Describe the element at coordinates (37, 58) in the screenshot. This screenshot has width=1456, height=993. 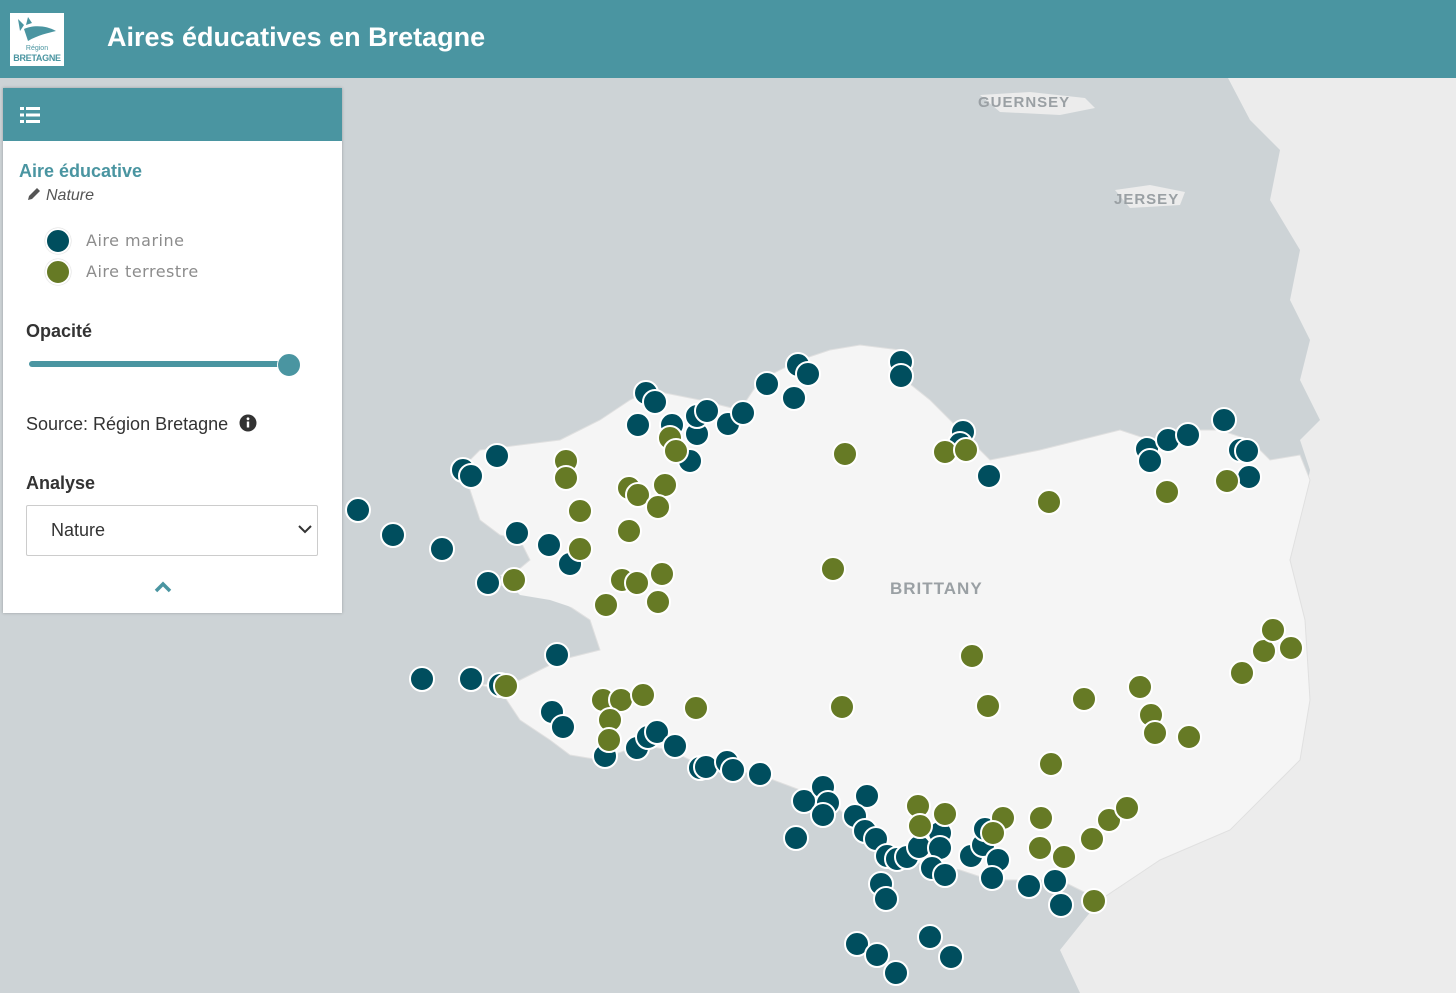
I see `logo-text-bretagne: BRETAGNE` at that location.